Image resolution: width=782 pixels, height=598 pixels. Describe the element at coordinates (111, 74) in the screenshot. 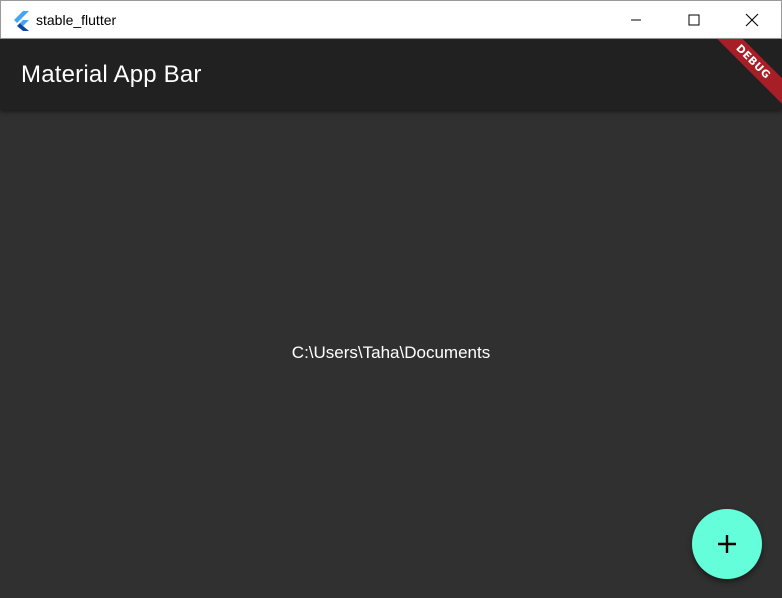

I see `app-bar-title: Material App Bar` at that location.